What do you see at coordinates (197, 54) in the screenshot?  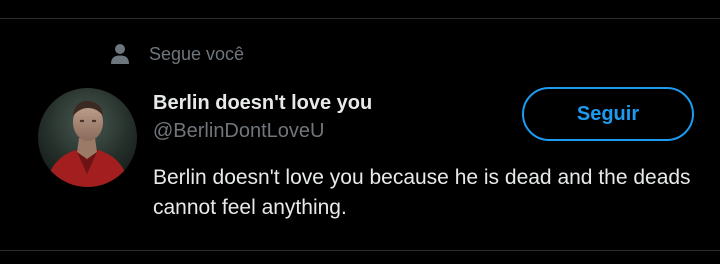 I see `social-context-text: Segue você` at bounding box center [197, 54].